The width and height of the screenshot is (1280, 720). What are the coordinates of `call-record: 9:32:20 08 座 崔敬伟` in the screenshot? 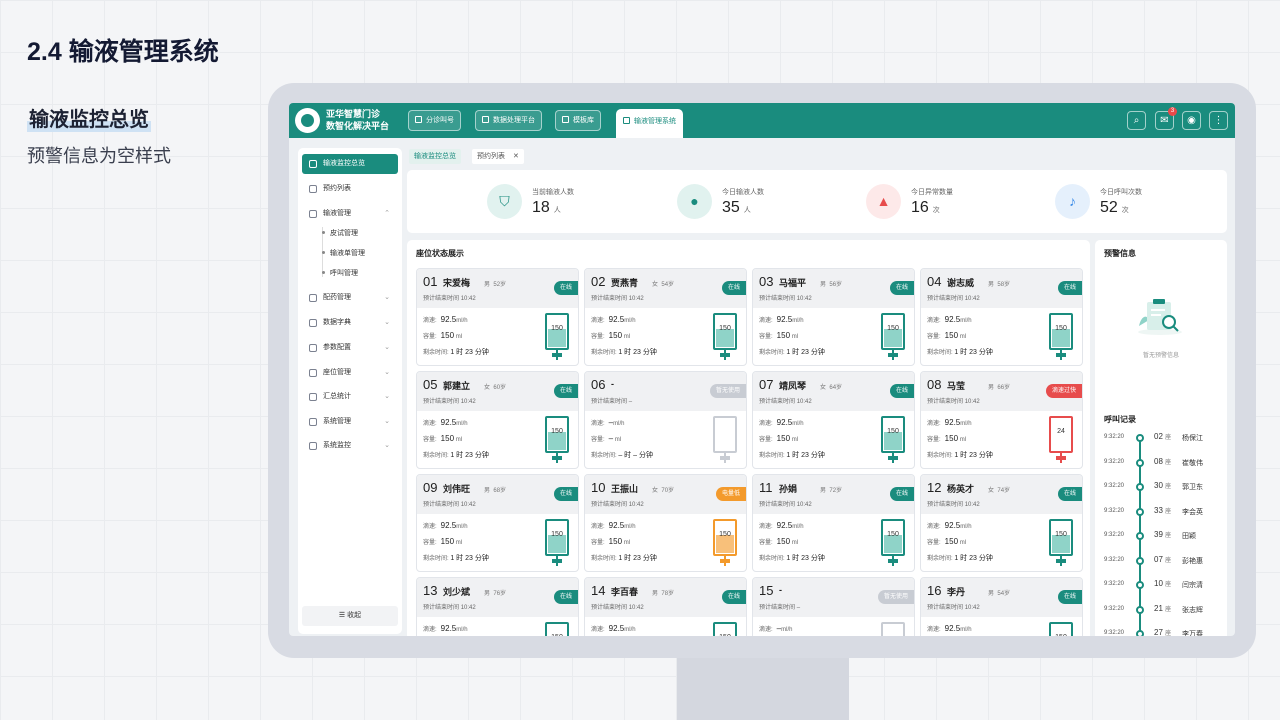 It's located at (1161, 463).